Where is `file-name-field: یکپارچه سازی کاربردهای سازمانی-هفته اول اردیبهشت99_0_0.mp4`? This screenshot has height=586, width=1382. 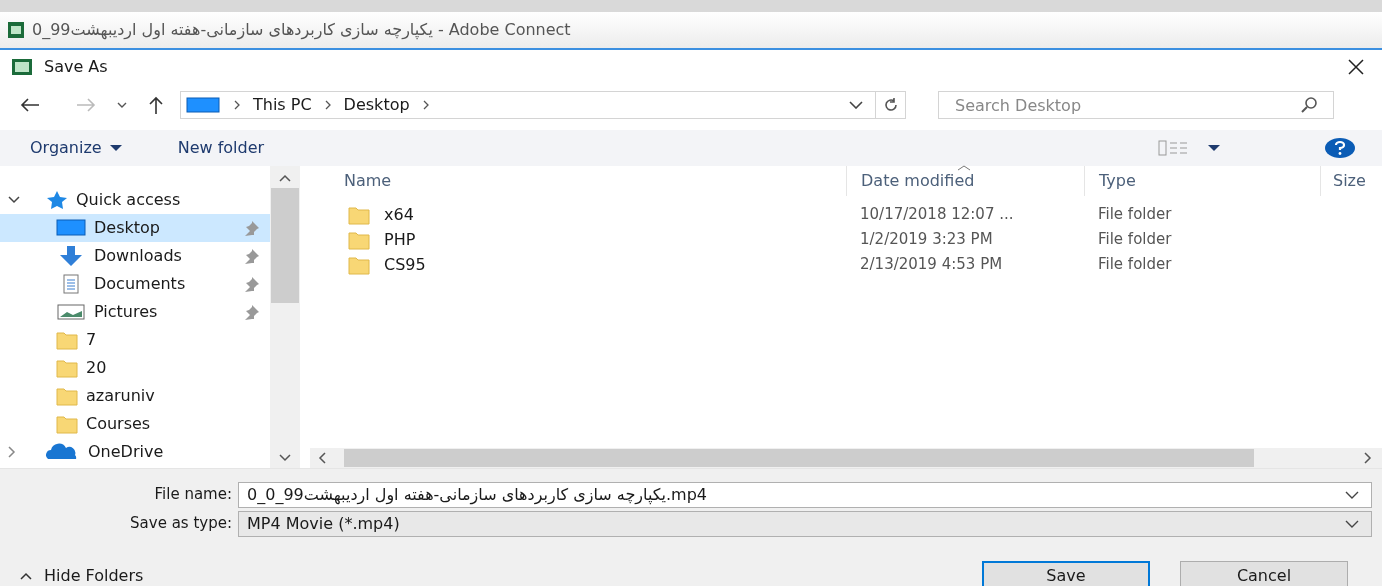
file-name-field: یکپارچه سازی کاربردهای سازمانی-هفته اول اردیبهشت99_0_0.mp4 is located at coordinates (805, 494).